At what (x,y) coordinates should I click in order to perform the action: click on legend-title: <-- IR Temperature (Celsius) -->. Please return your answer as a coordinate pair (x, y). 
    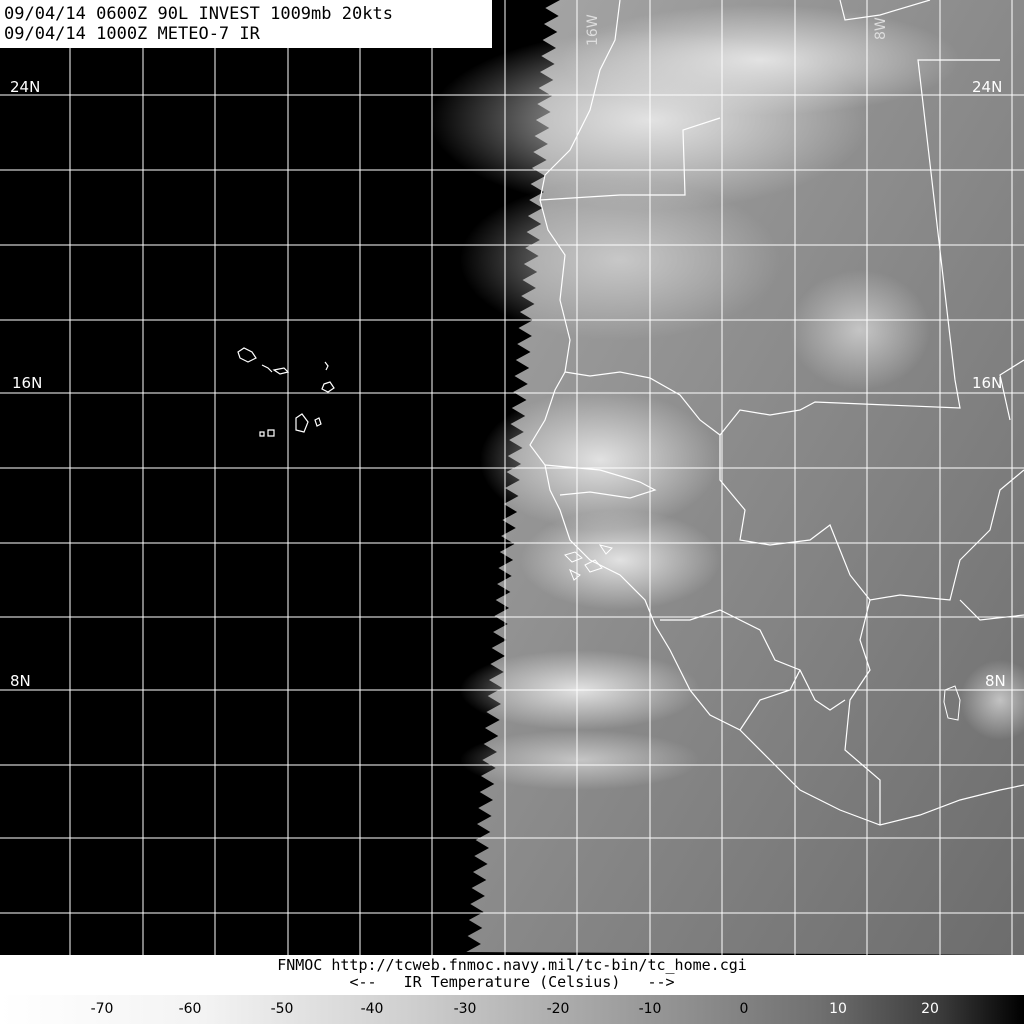
    Looking at the image, I should click on (512, 982).